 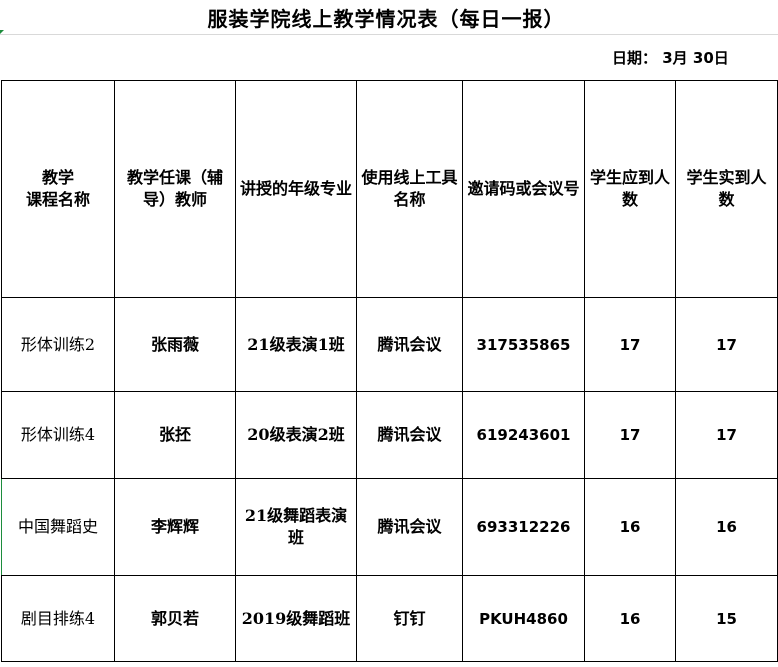 I want to click on cell-teacher: 郭贝若, so click(x=175, y=618).